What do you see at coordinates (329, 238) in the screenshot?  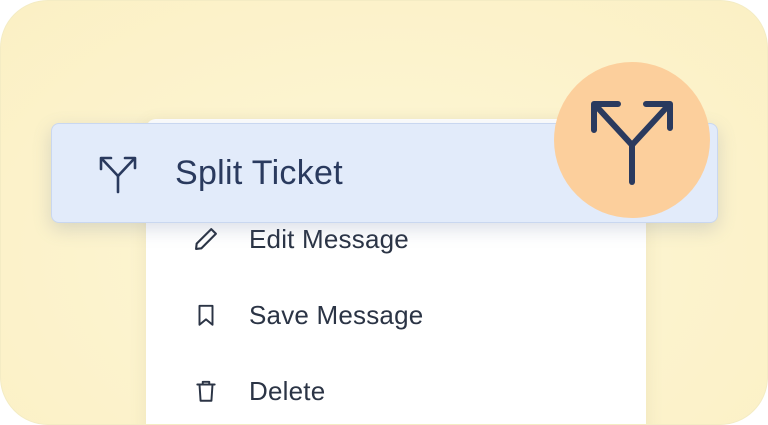 I see `menu-item-label: Edit Message` at bounding box center [329, 238].